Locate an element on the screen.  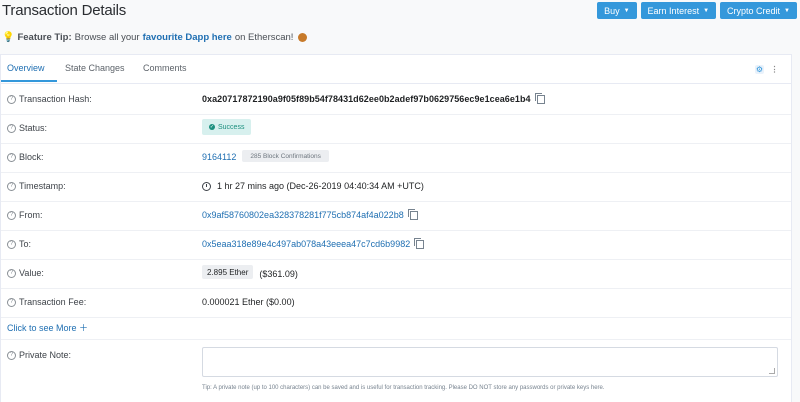
tab-bar: Overview State Changes Comments ⚙ ⋮ is located at coordinates (396, 69).